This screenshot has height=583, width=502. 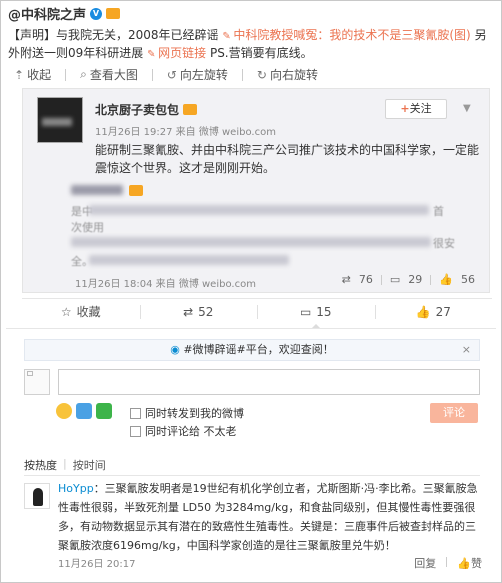 I want to click on nested-source: 来自 微博 weibo.com, so click(x=205, y=284).